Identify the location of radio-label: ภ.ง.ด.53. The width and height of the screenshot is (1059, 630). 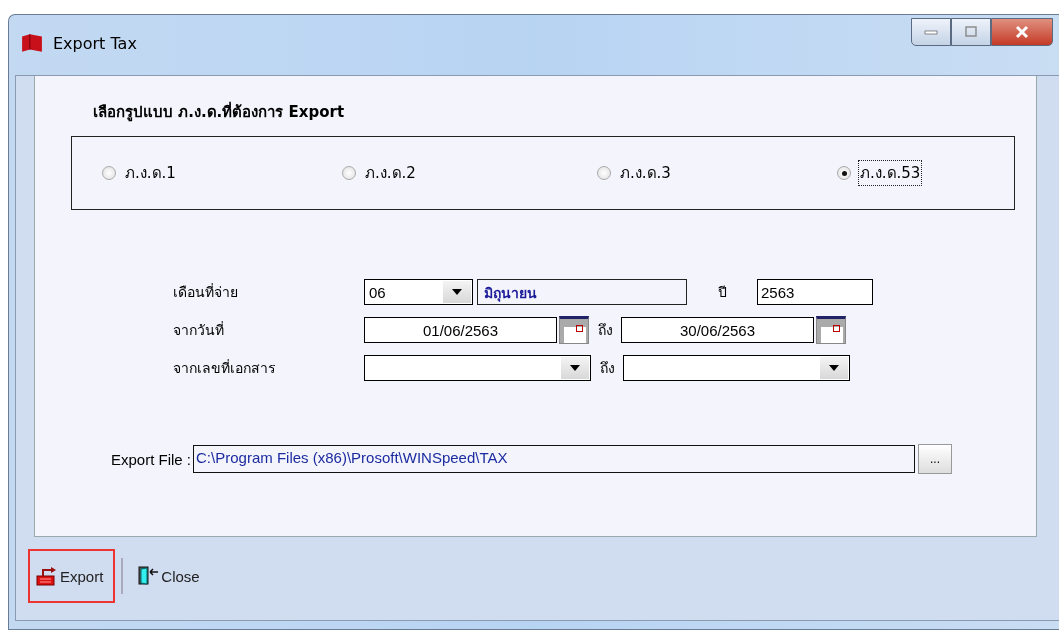
(890, 173).